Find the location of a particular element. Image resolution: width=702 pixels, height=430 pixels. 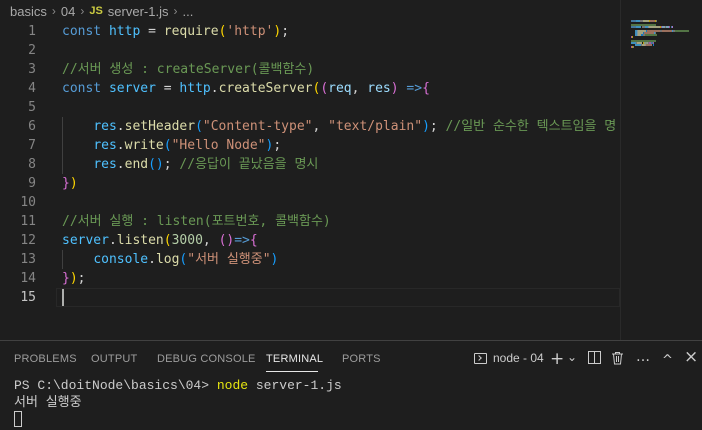

breadcrumb-folder-basics: basics is located at coordinates (28, 11).